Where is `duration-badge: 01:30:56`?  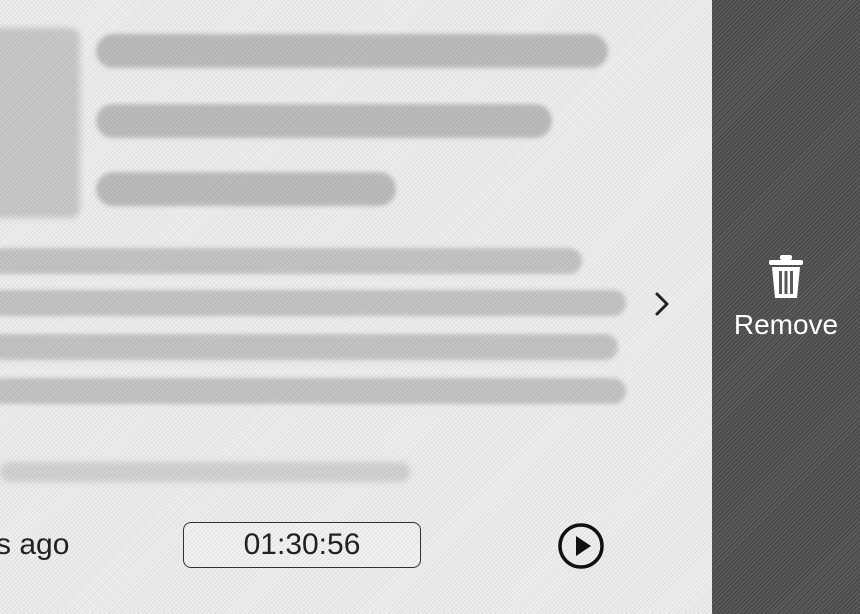 duration-badge: 01:30:56 is located at coordinates (302, 545).